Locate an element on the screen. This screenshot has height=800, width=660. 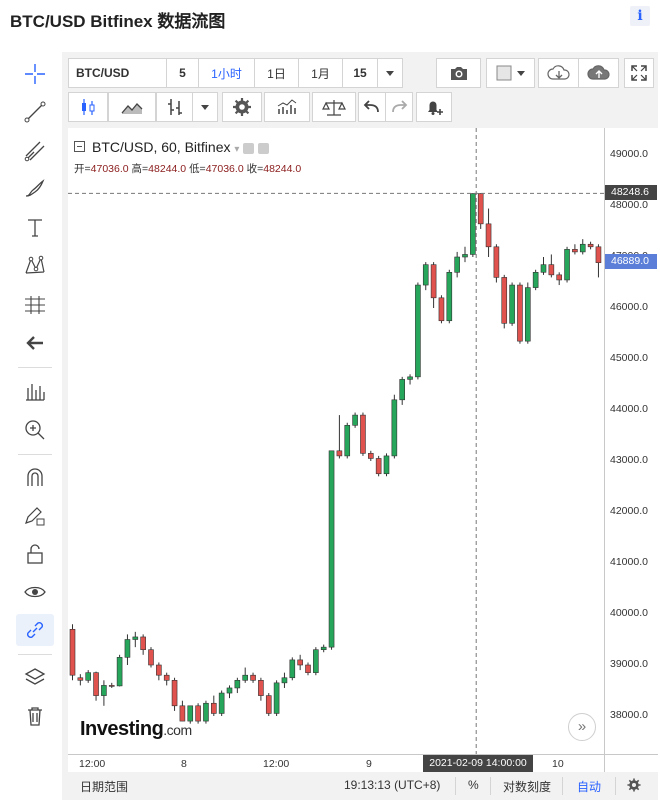
lock-button is located at coordinates (35, 554).